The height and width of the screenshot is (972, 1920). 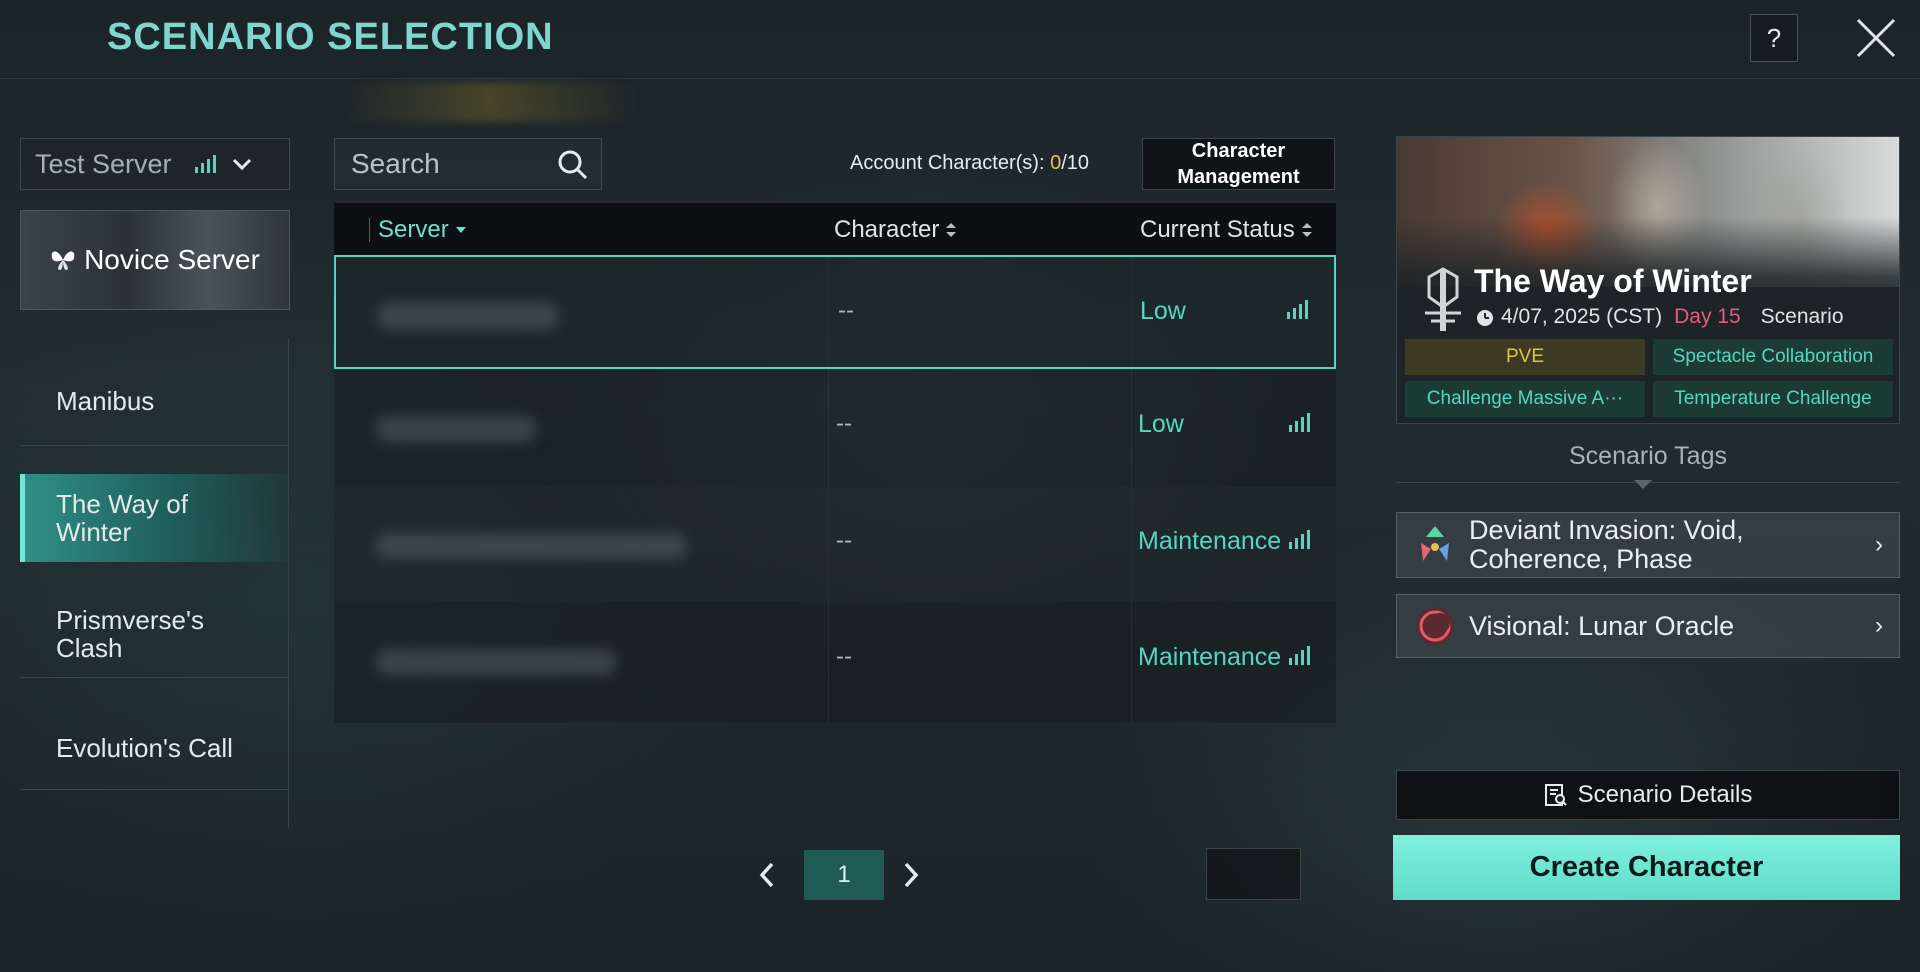 What do you see at coordinates (468, 164) in the screenshot?
I see `search-field: Search` at bounding box center [468, 164].